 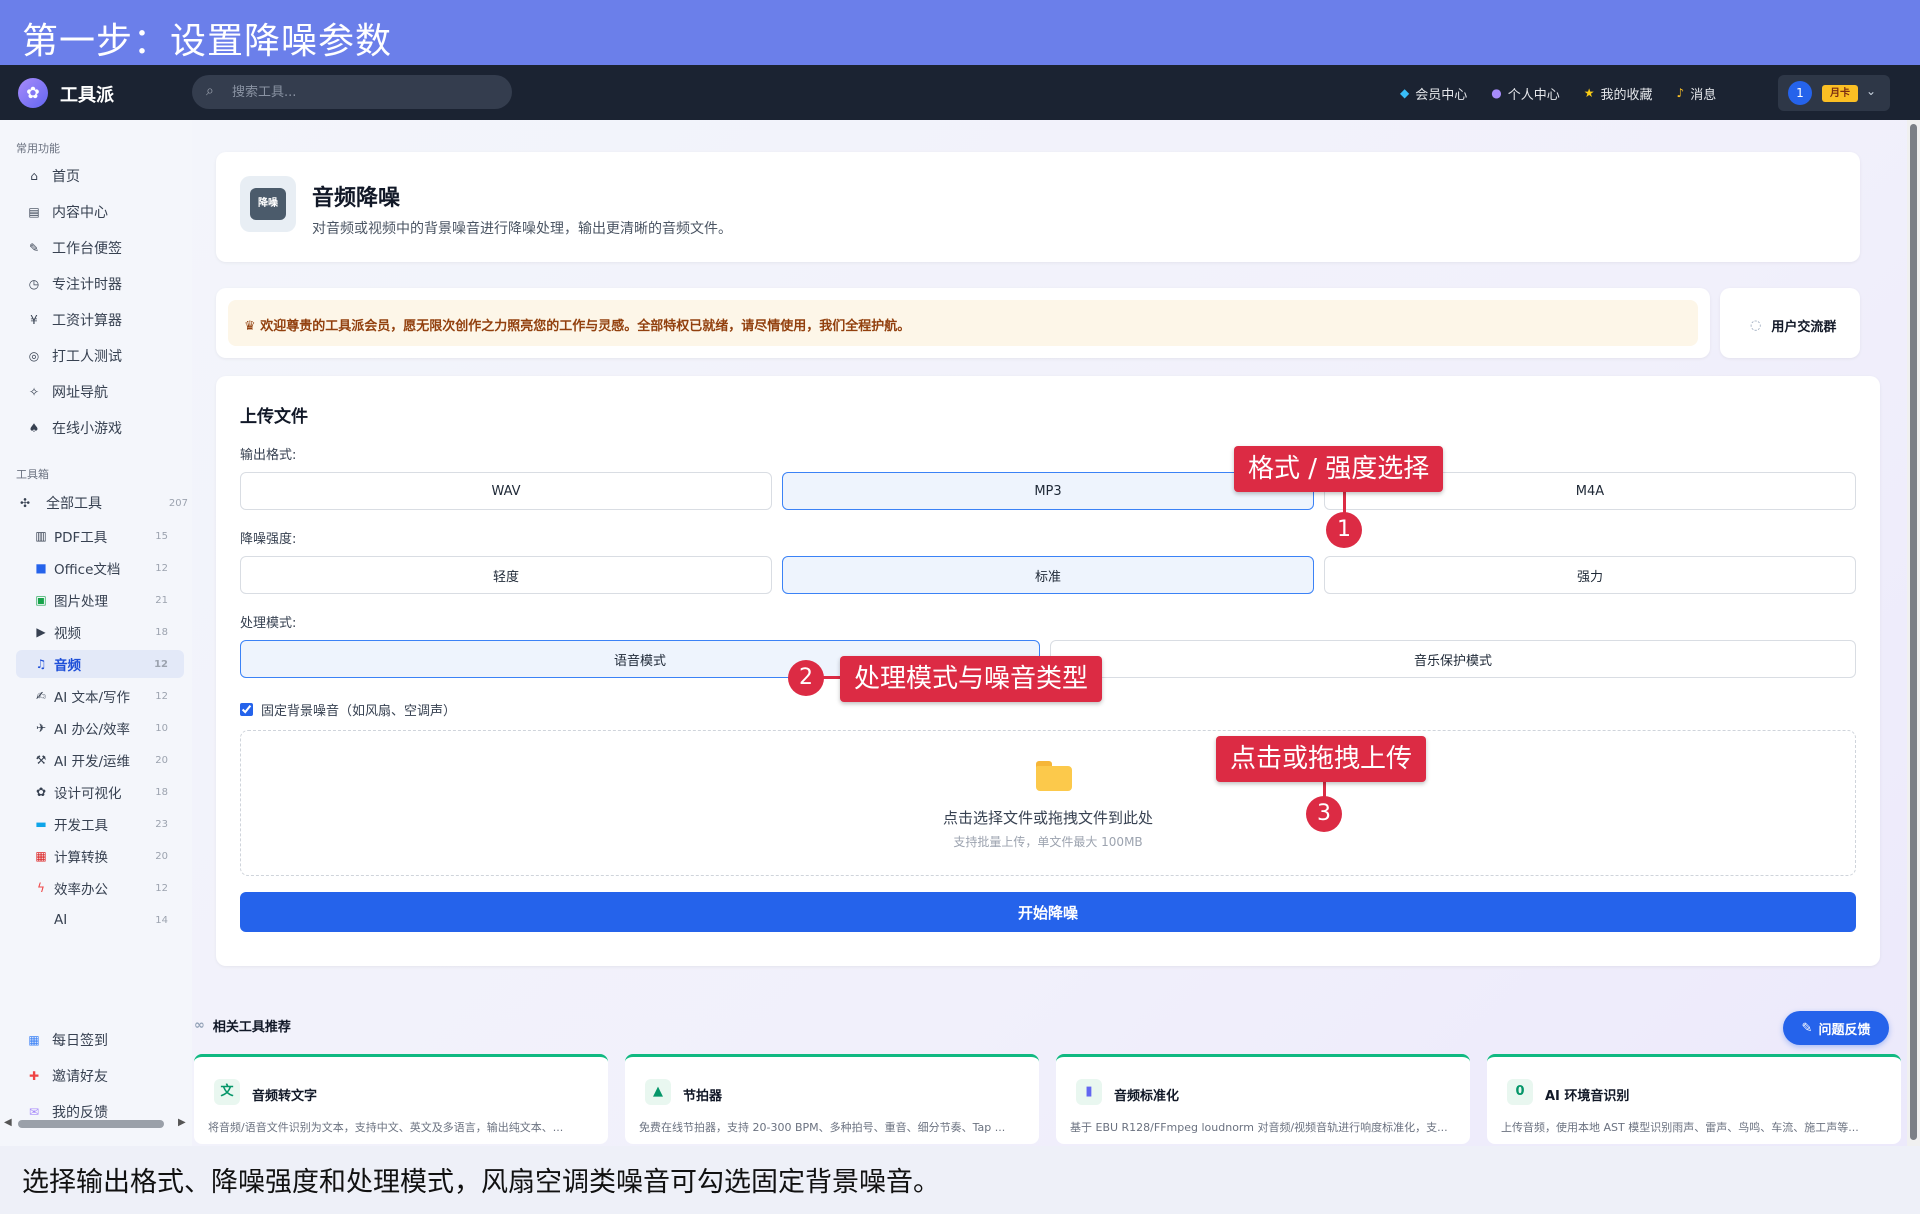 I want to click on annotation-3-label: 点击或拖拽上传, so click(x=1321, y=759).